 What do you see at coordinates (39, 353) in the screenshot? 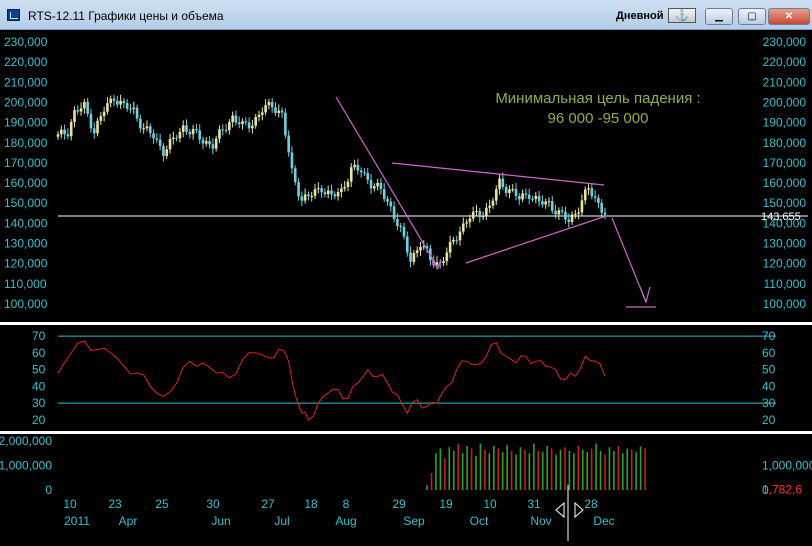
I see `rsi-tick-left: 60` at bounding box center [39, 353].